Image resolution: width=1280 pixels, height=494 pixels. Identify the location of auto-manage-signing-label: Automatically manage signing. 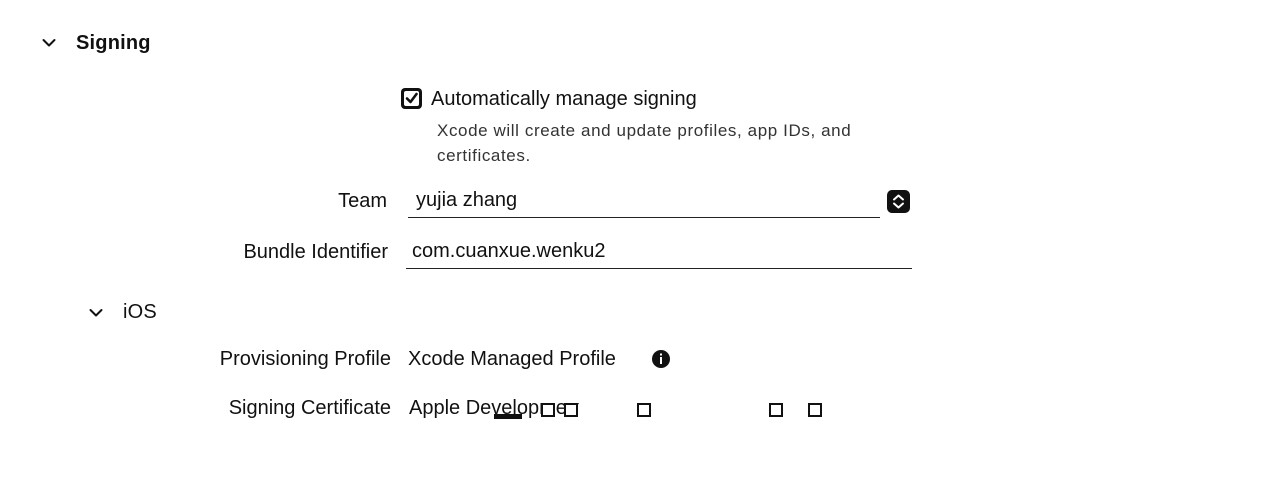
(564, 99).